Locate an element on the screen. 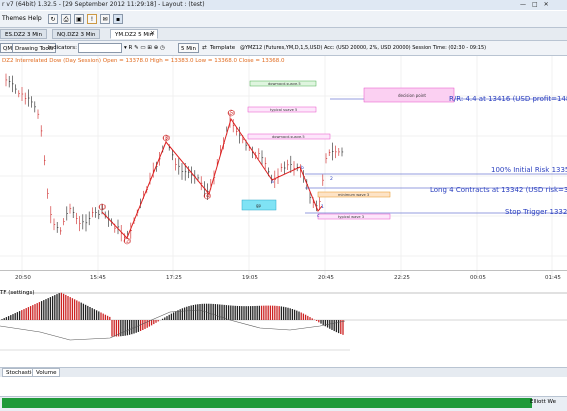  menu-bar: Themes Help ↻ ⎙ ▣ ! ✉ ▪ is located at coordinates (283, 19).